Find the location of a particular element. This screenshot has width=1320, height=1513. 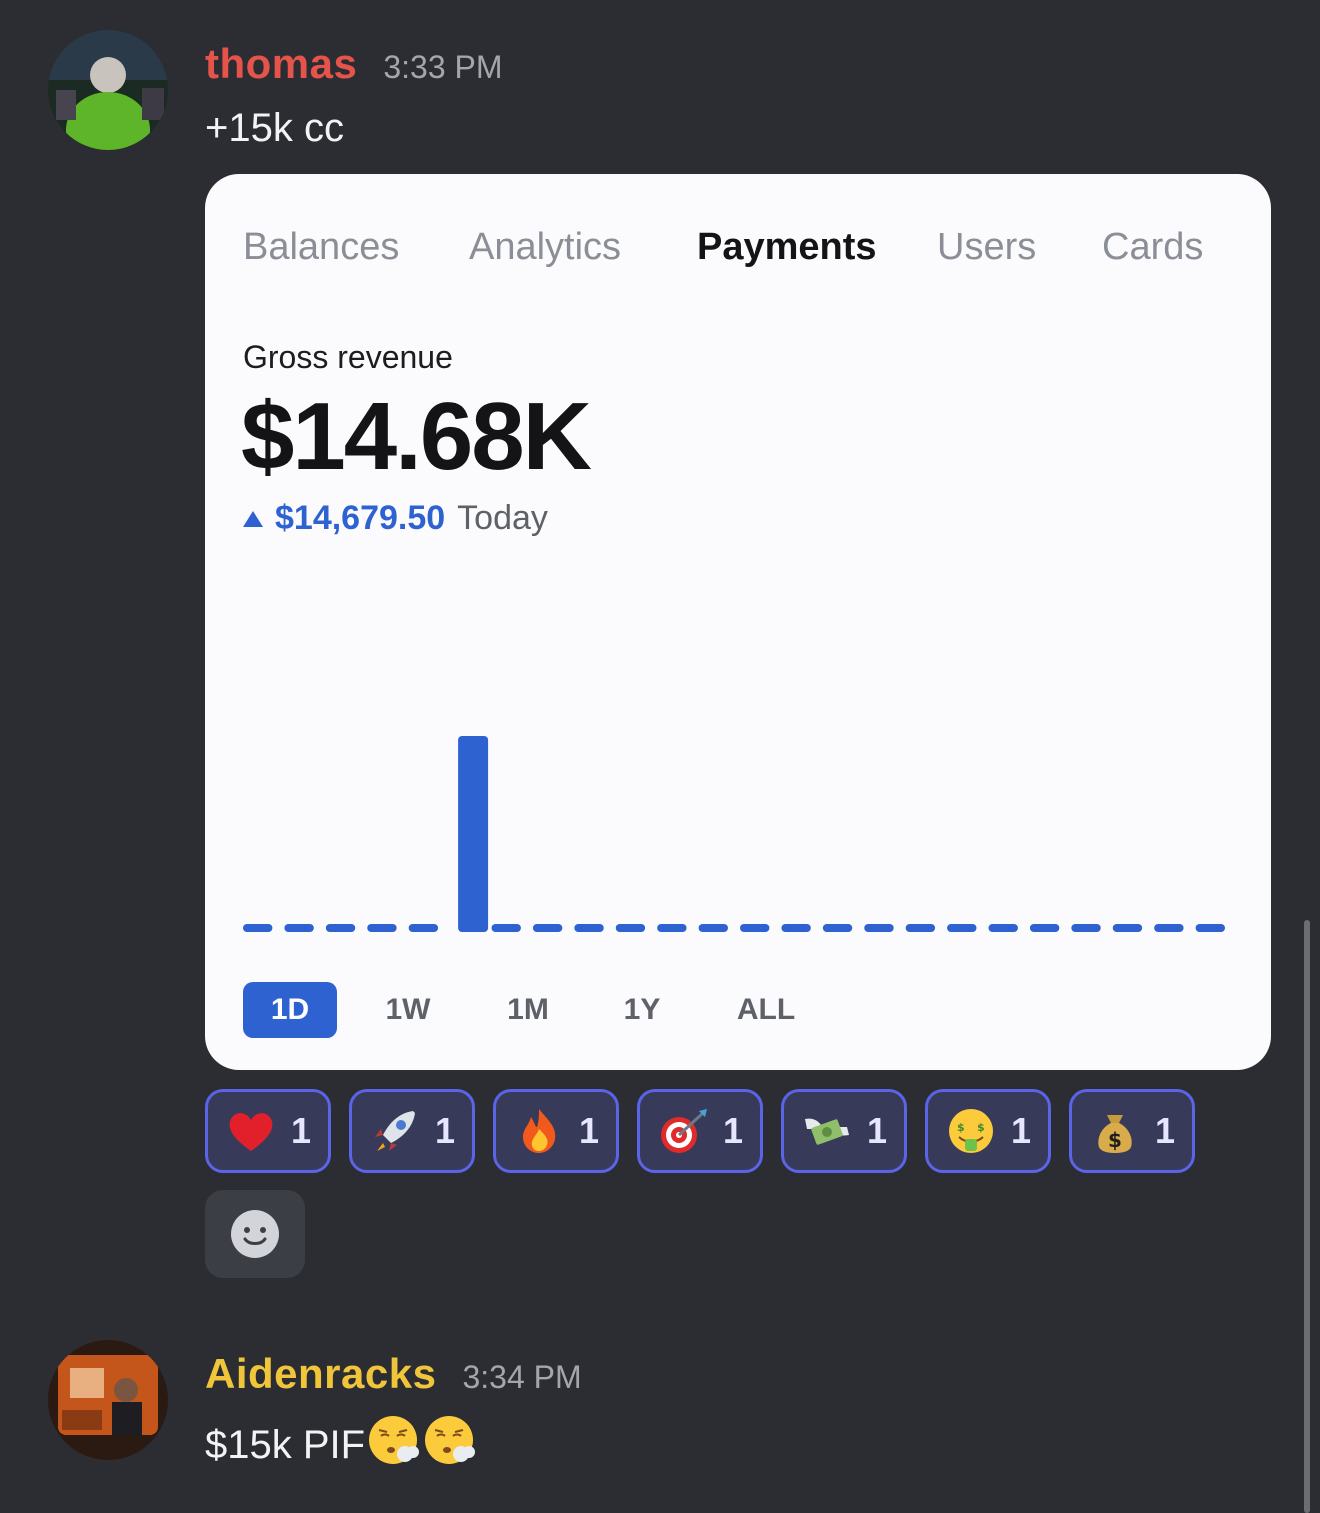

tab-bar: Balances Analytics Payments Users Cards is located at coordinates (738, 251).